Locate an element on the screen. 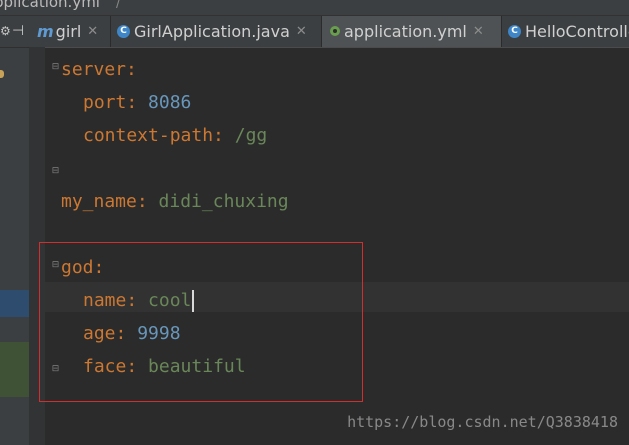 The image size is (629, 445). code-line: my_name: didi_chuxing is located at coordinates (175, 201).